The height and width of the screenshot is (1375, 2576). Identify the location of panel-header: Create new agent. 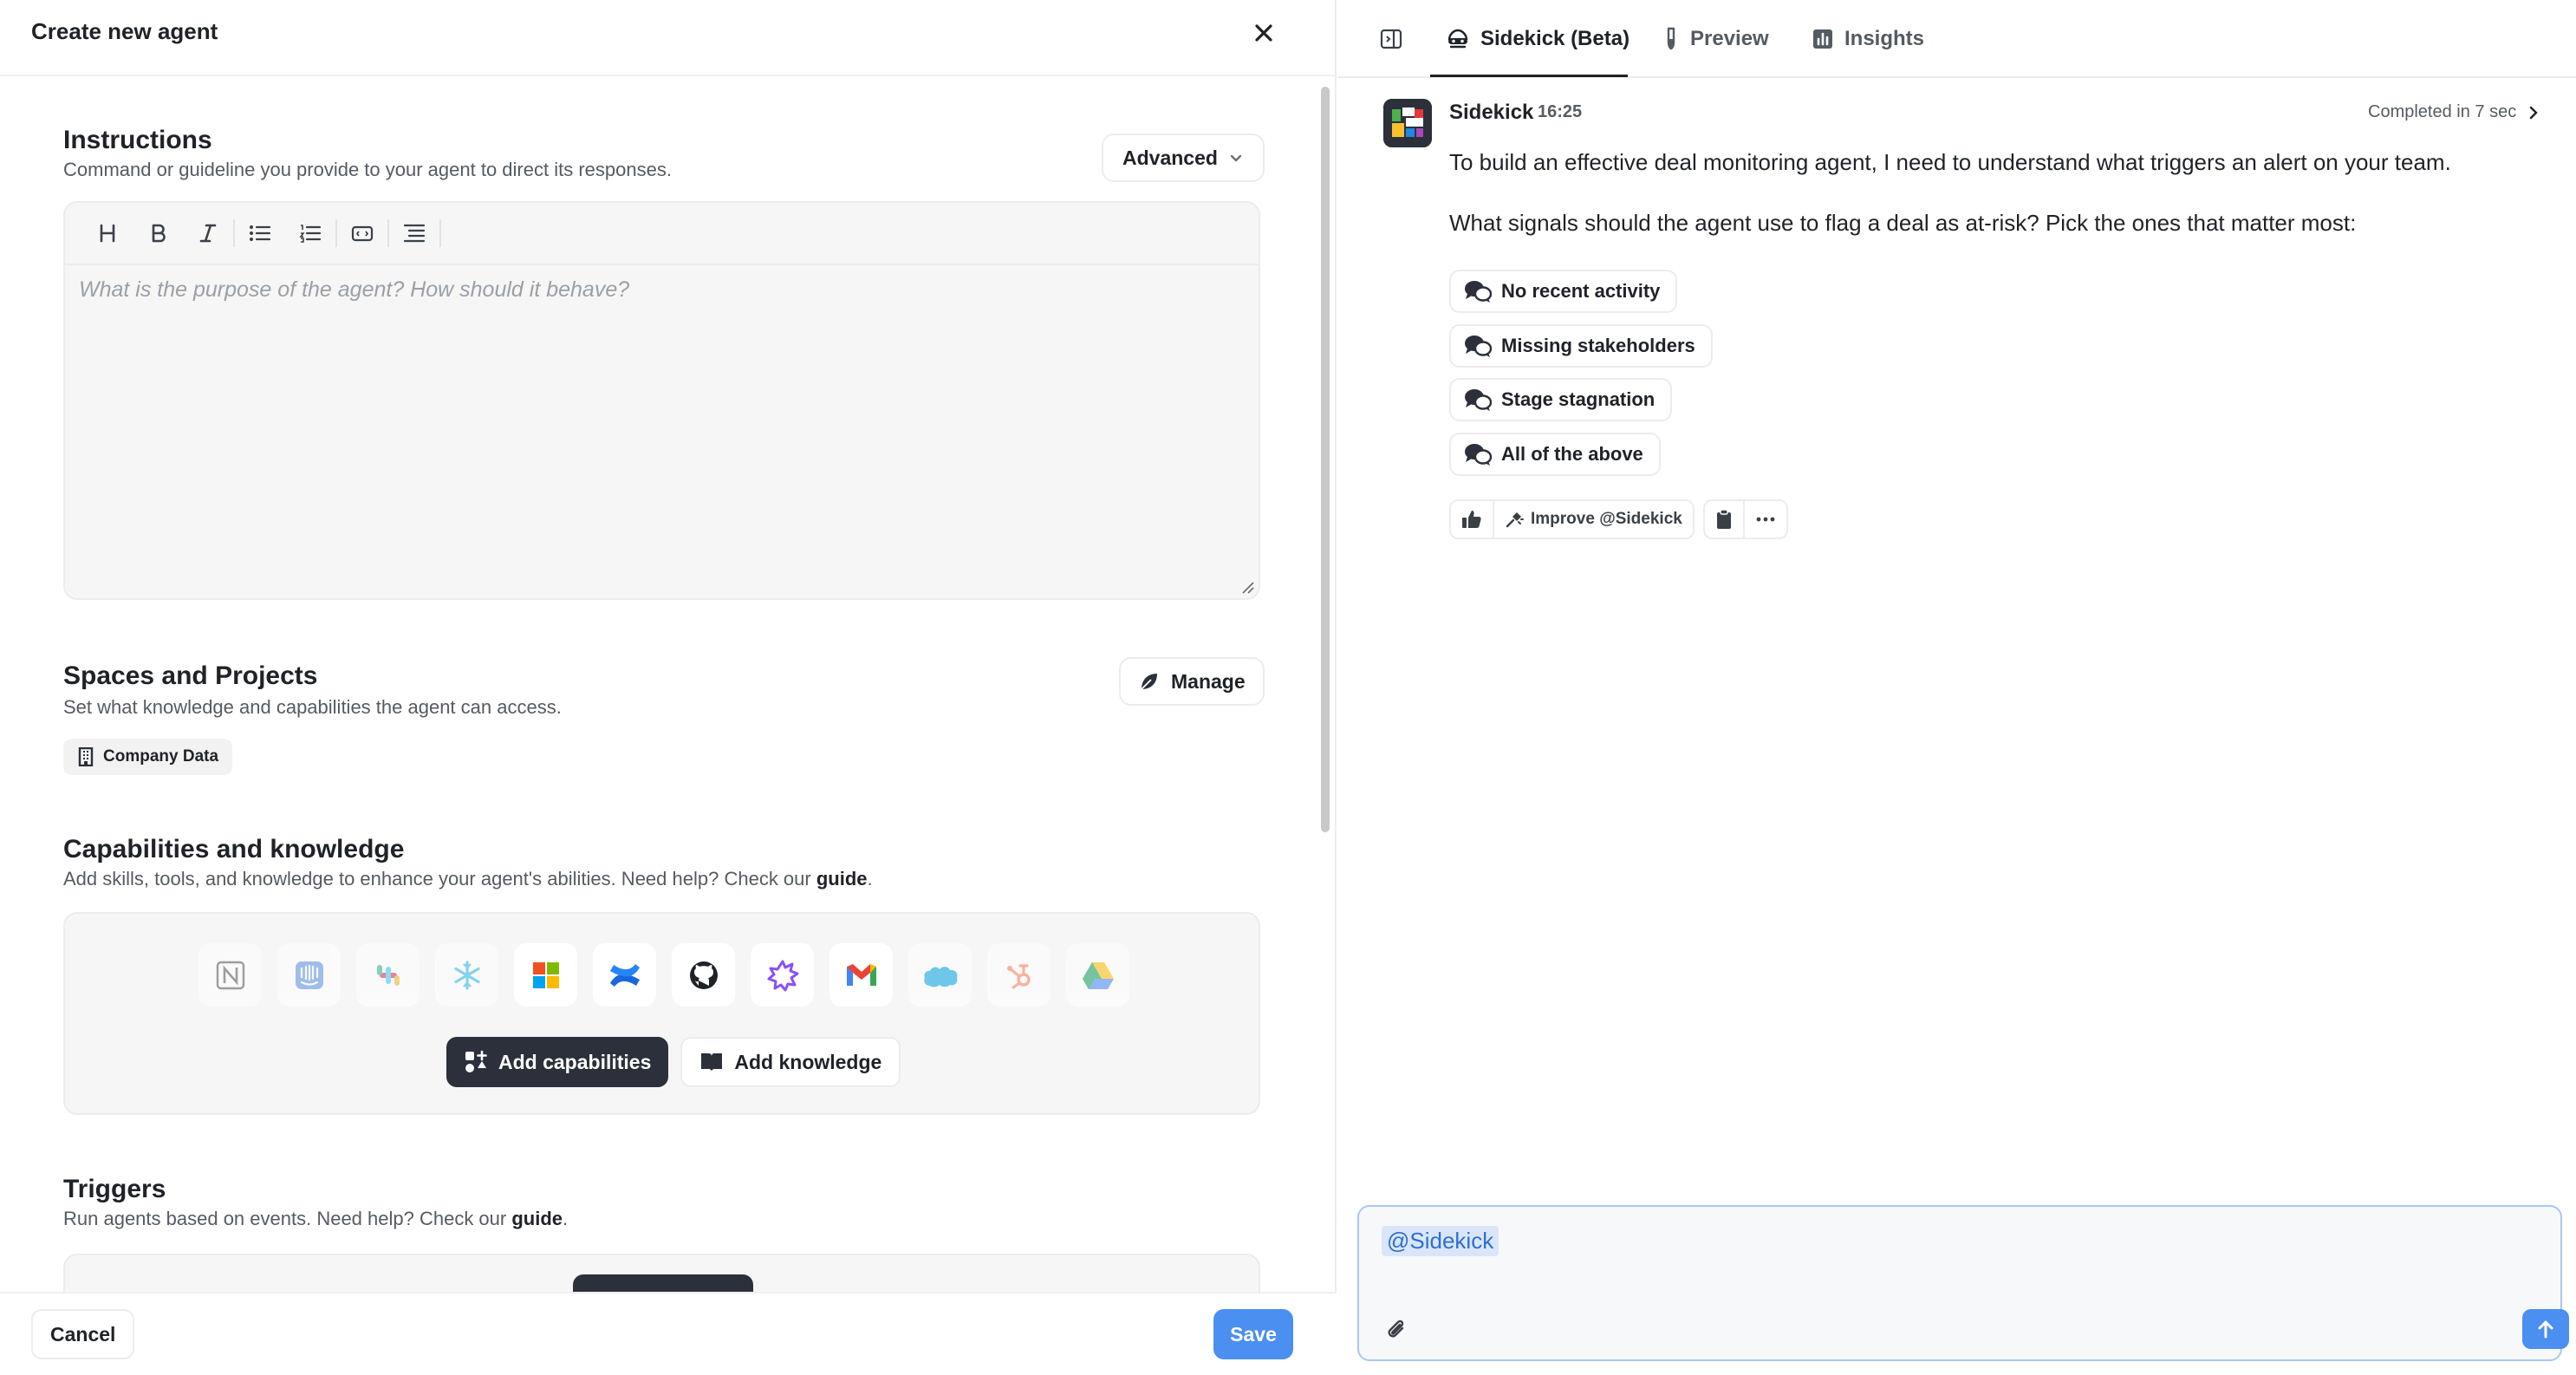
(668, 38).